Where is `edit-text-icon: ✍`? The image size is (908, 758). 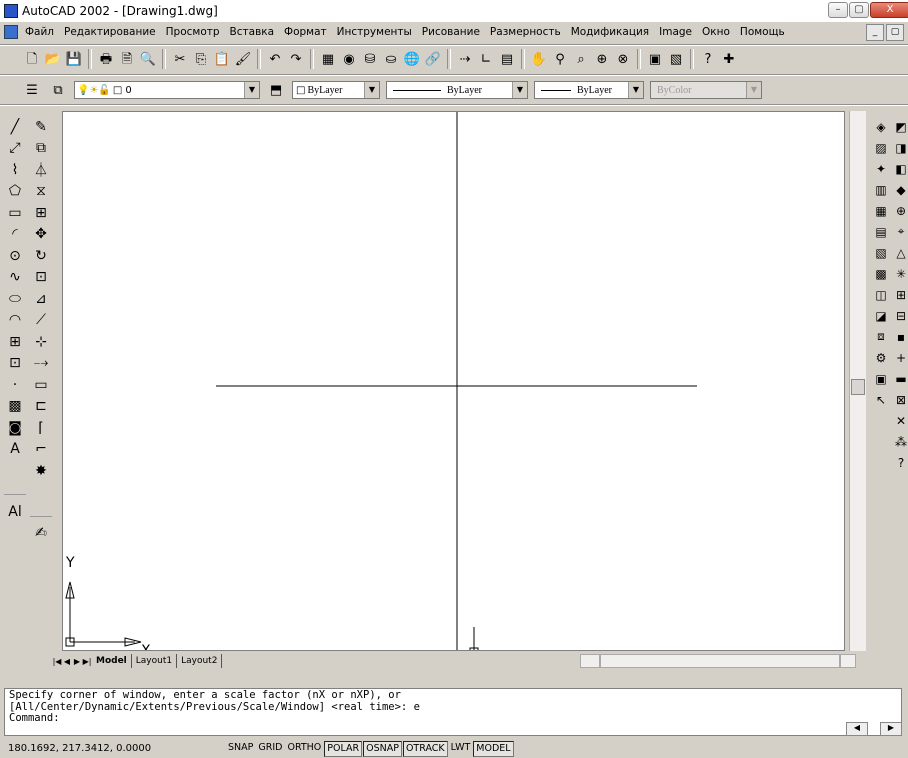 edit-text-icon: ✍ is located at coordinates (41, 534).